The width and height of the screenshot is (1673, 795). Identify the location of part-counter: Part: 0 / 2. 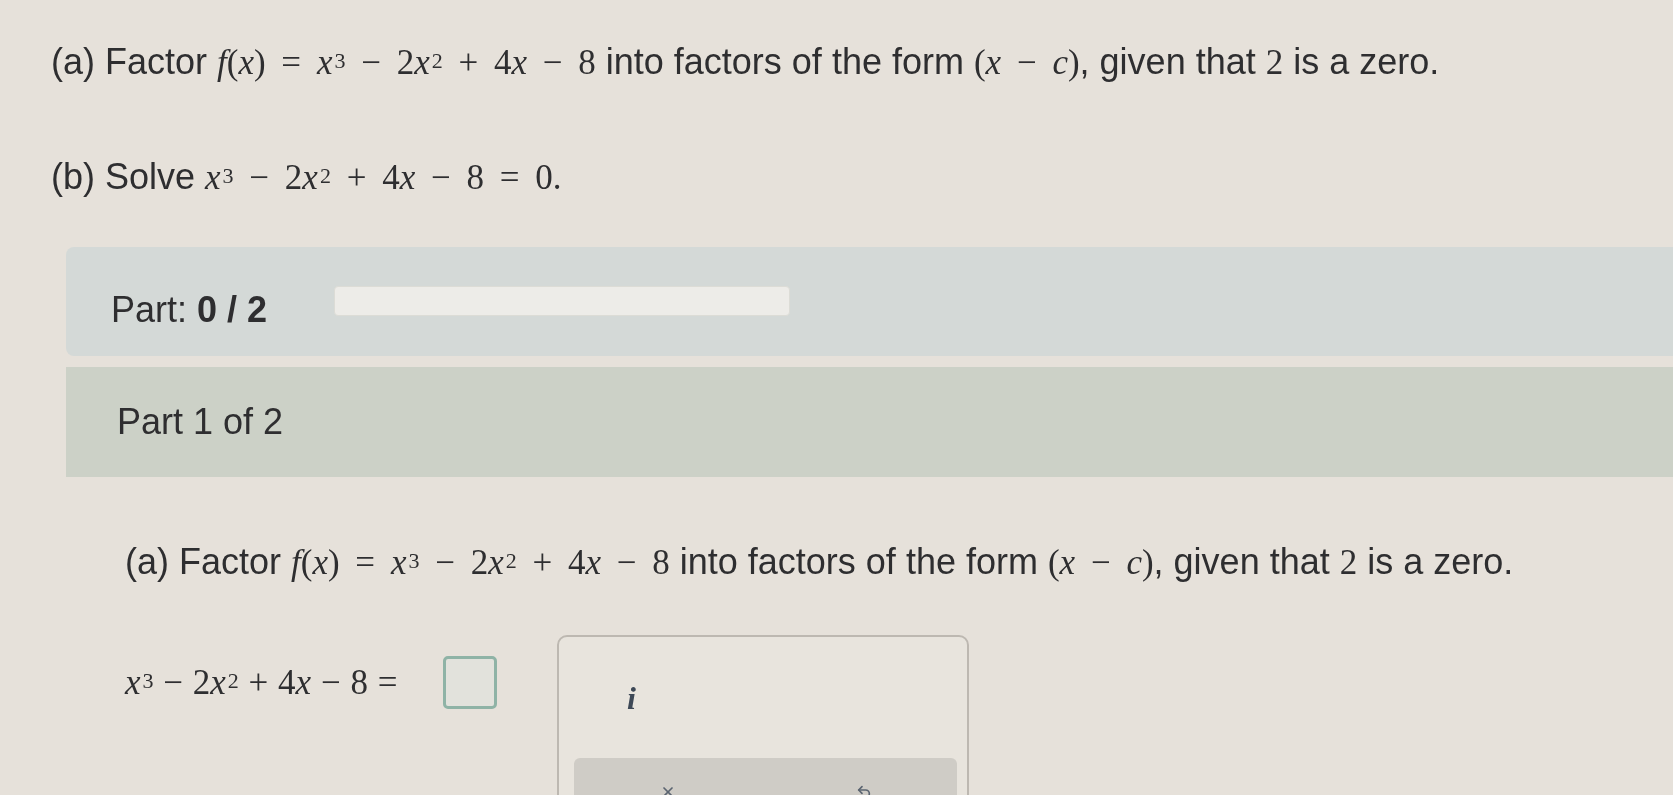
(189, 309).